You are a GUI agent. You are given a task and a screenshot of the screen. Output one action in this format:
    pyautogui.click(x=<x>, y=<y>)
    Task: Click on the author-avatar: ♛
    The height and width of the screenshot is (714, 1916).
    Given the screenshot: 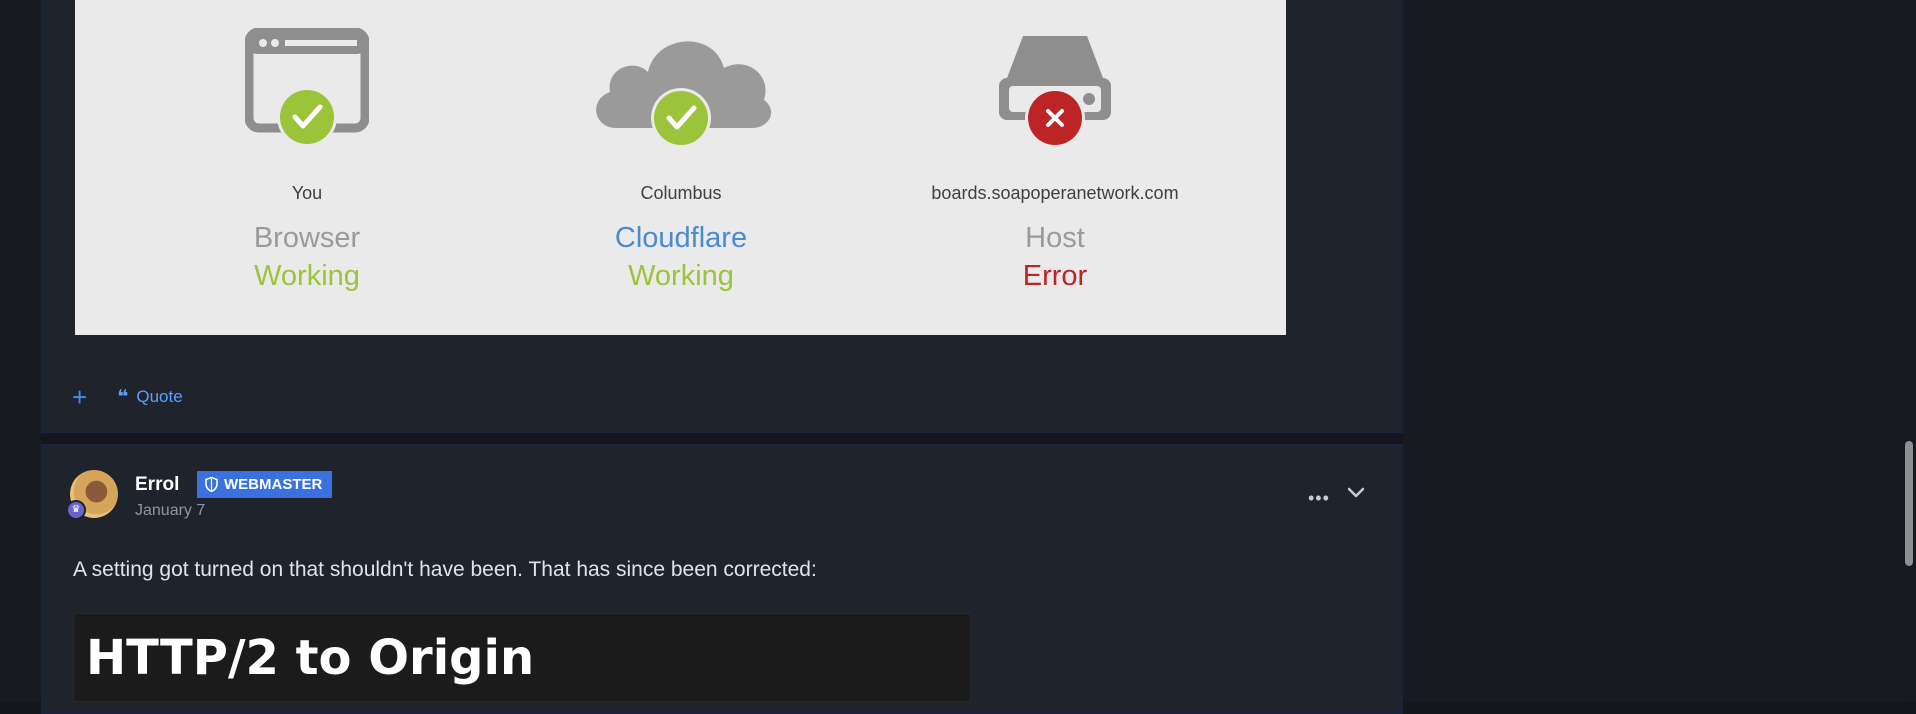 What is the action you would take?
    pyautogui.click(x=92, y=495)
    